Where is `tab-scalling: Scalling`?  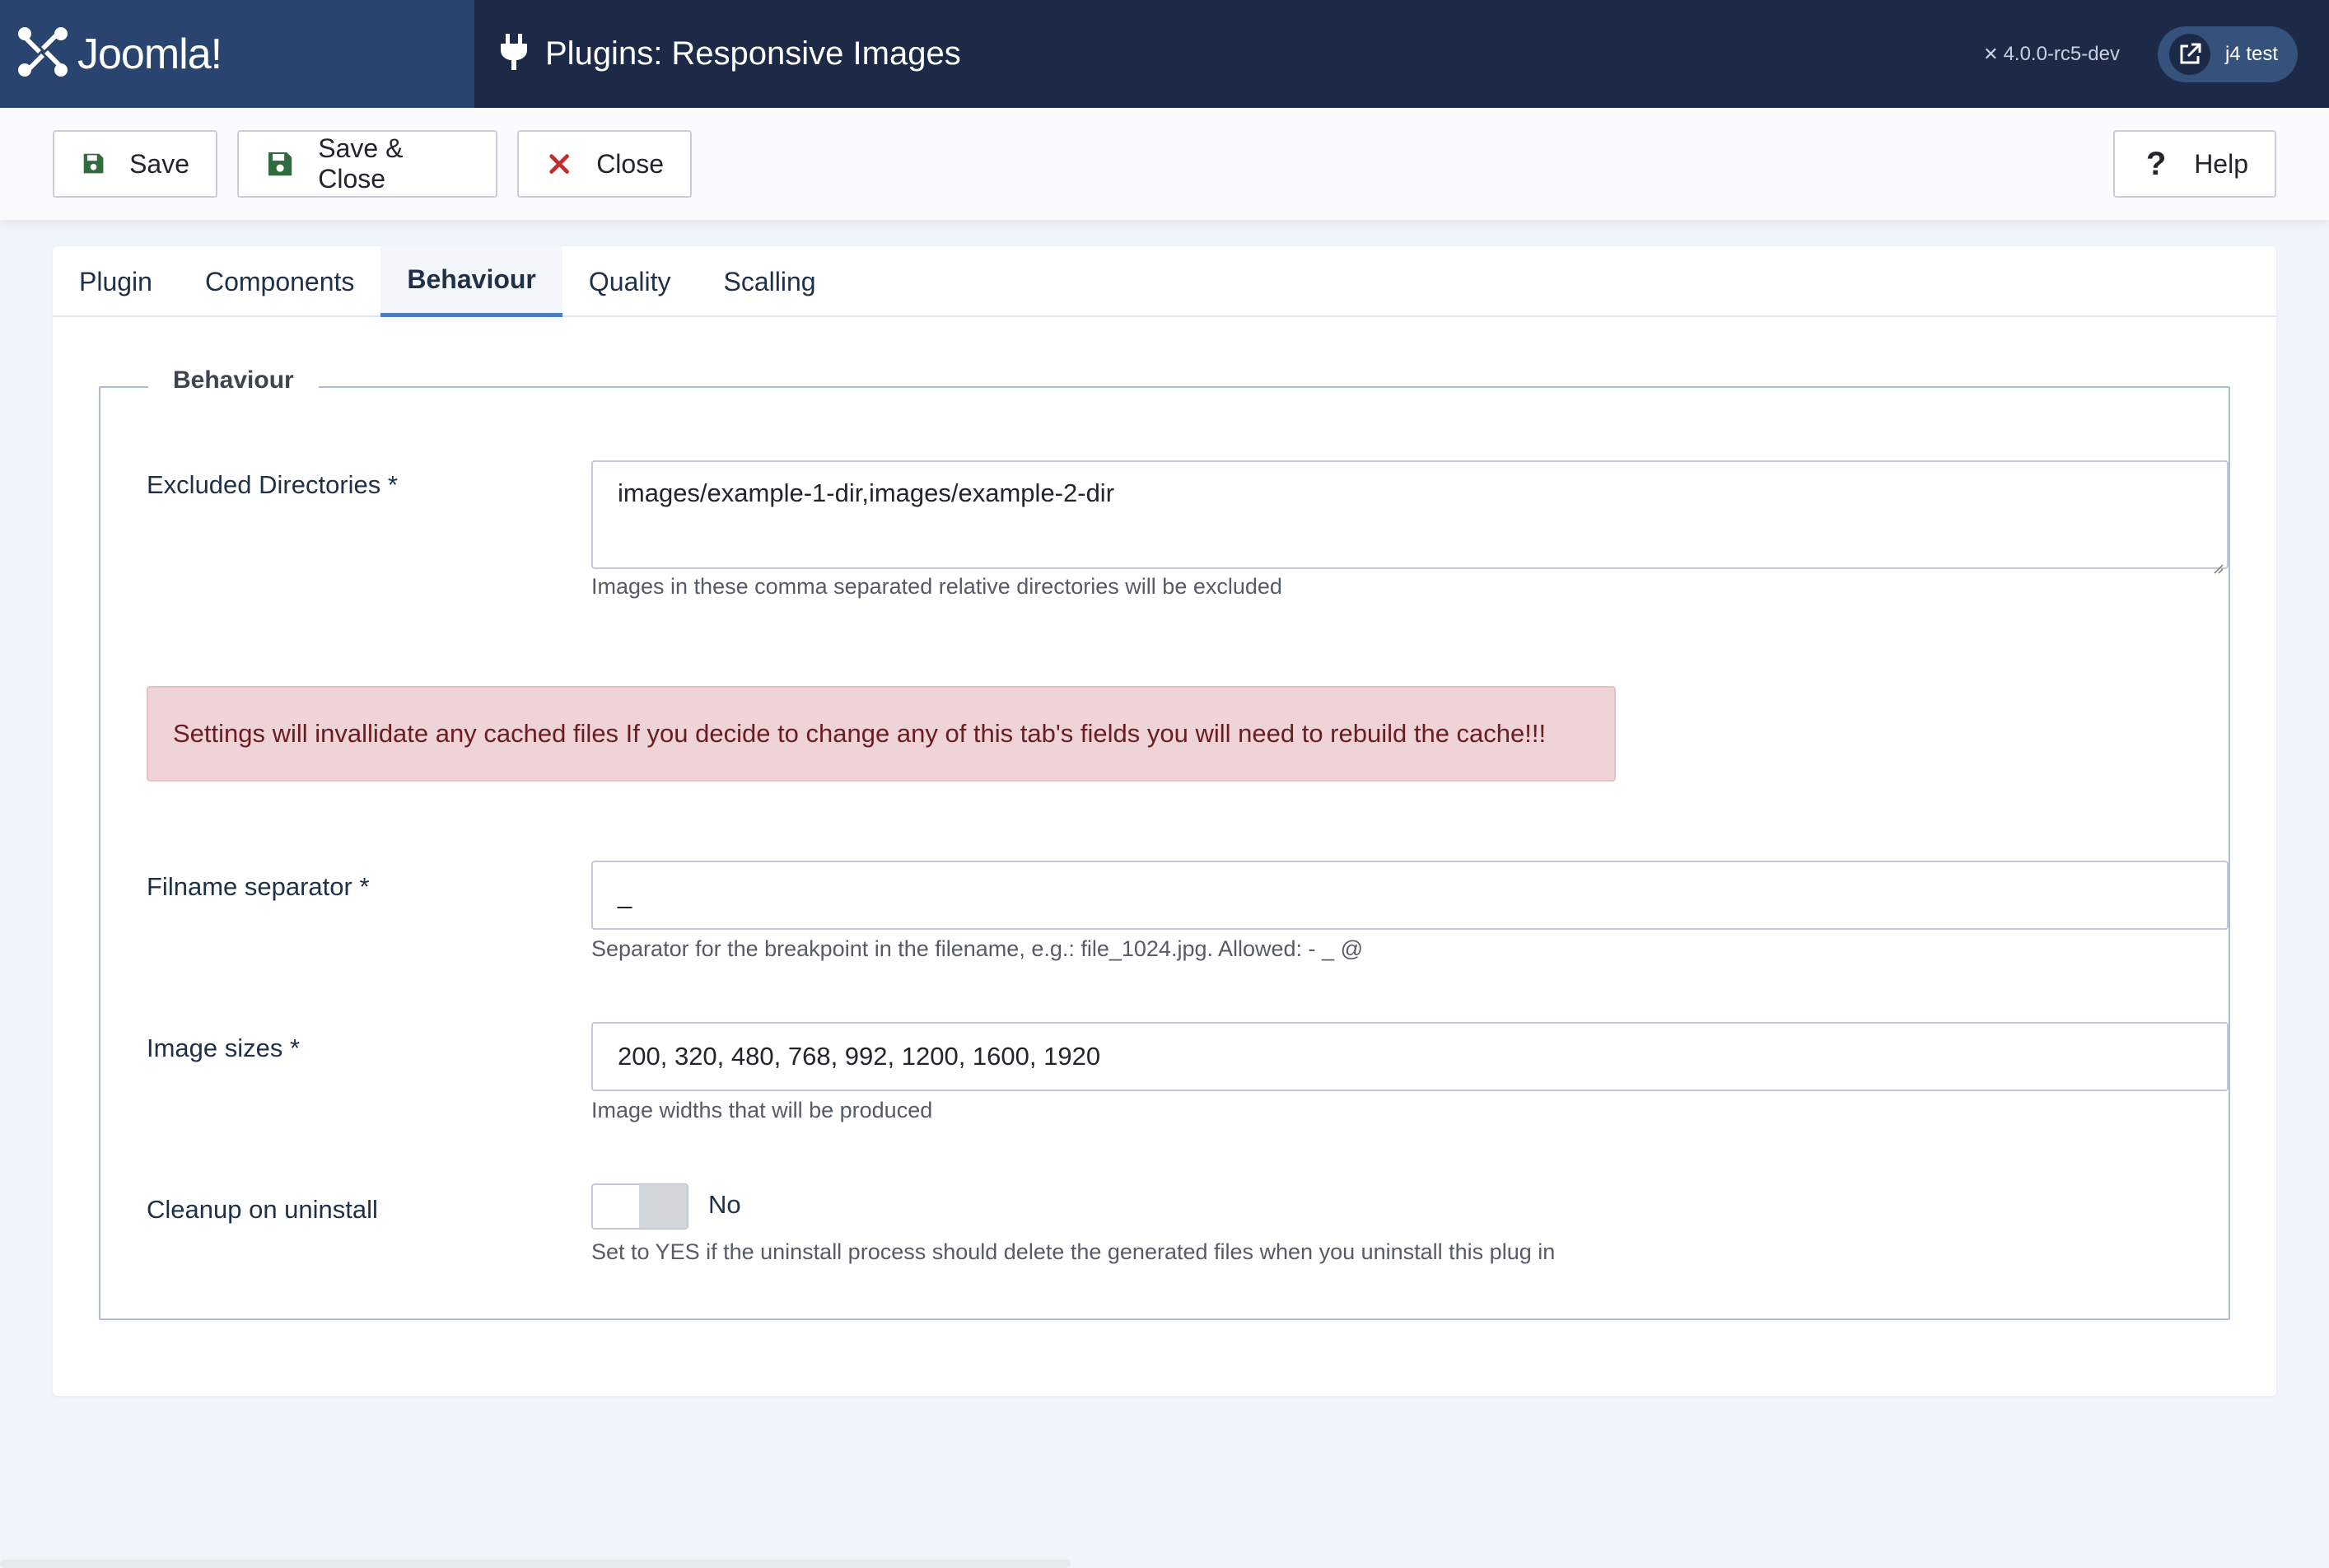 tab-scalling: Scalling is located at coordinates (769, 281).